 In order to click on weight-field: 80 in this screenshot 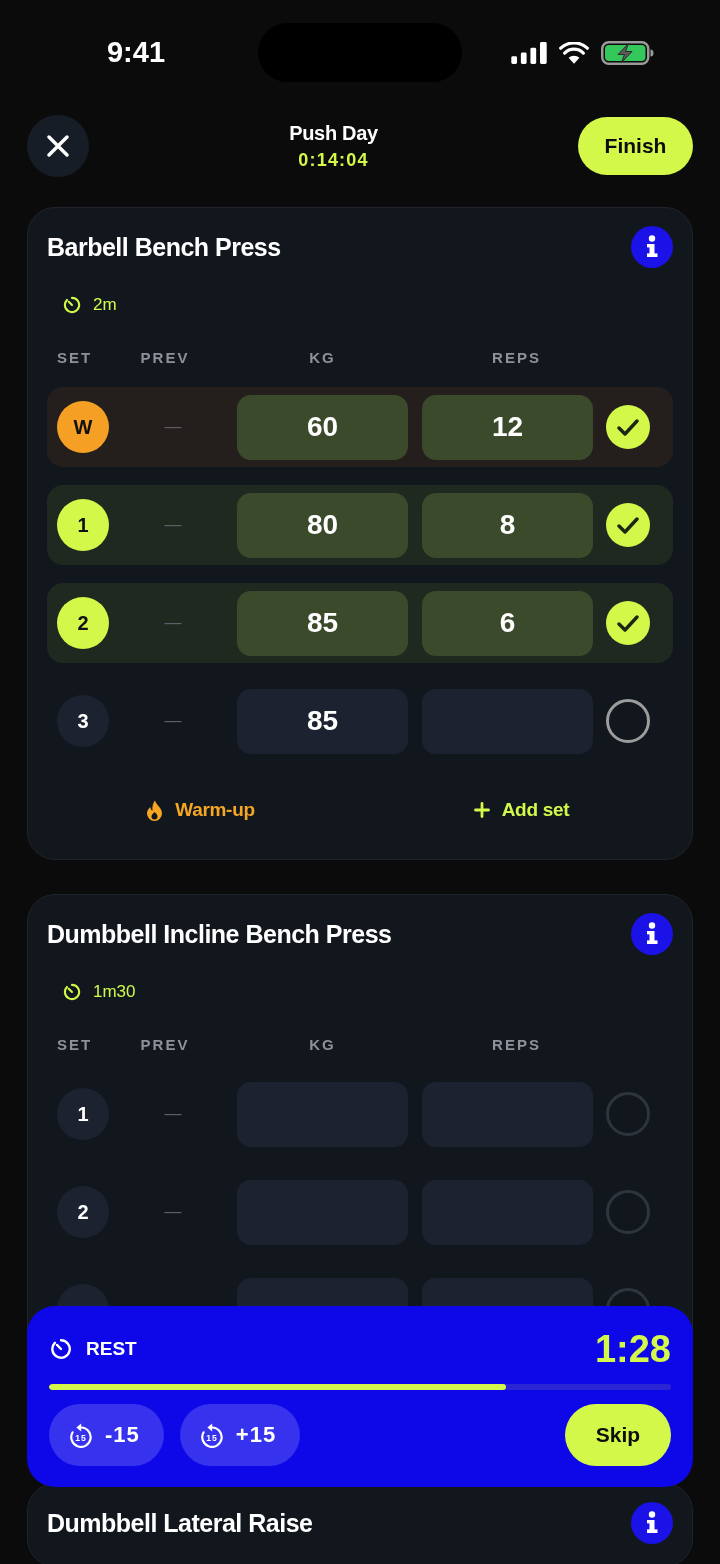, I will do `click(322, 525)`.